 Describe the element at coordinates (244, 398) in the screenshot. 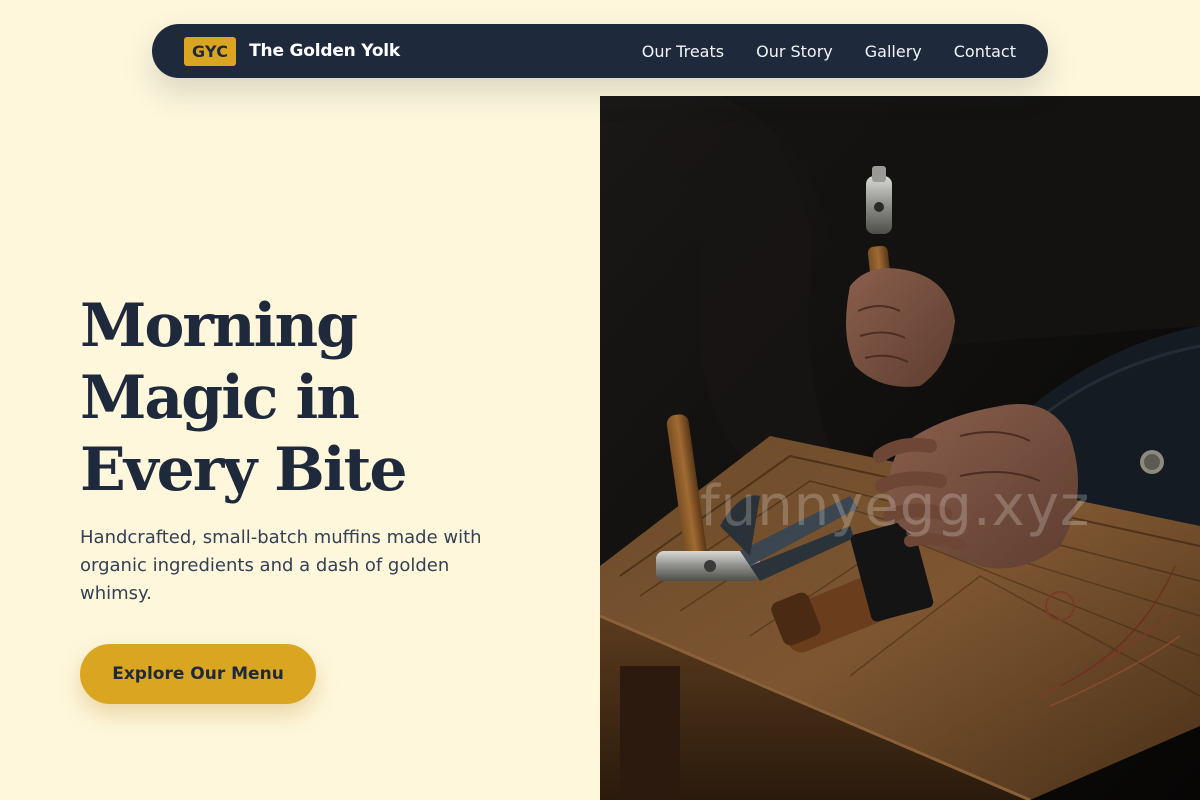

I see `hero-title: Morning Magic in Every Bite` at that location.